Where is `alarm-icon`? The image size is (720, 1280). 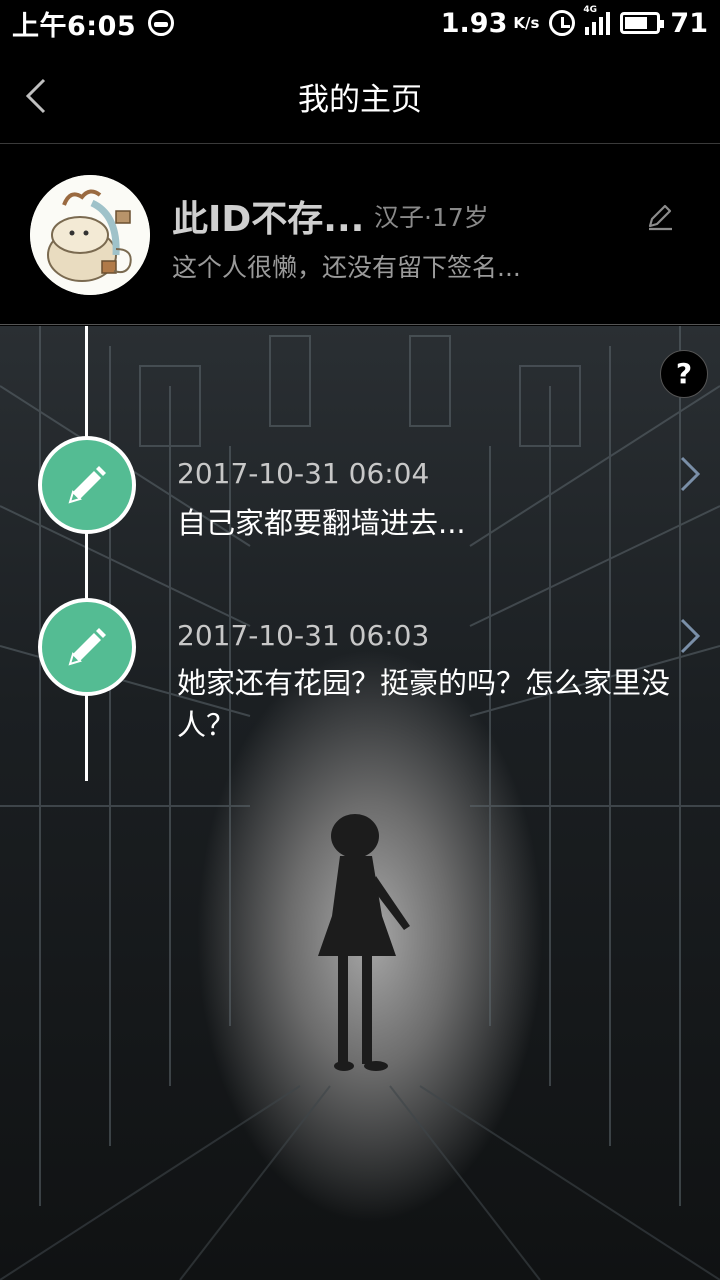 alarm-icon is located at coordinates (562, 23).